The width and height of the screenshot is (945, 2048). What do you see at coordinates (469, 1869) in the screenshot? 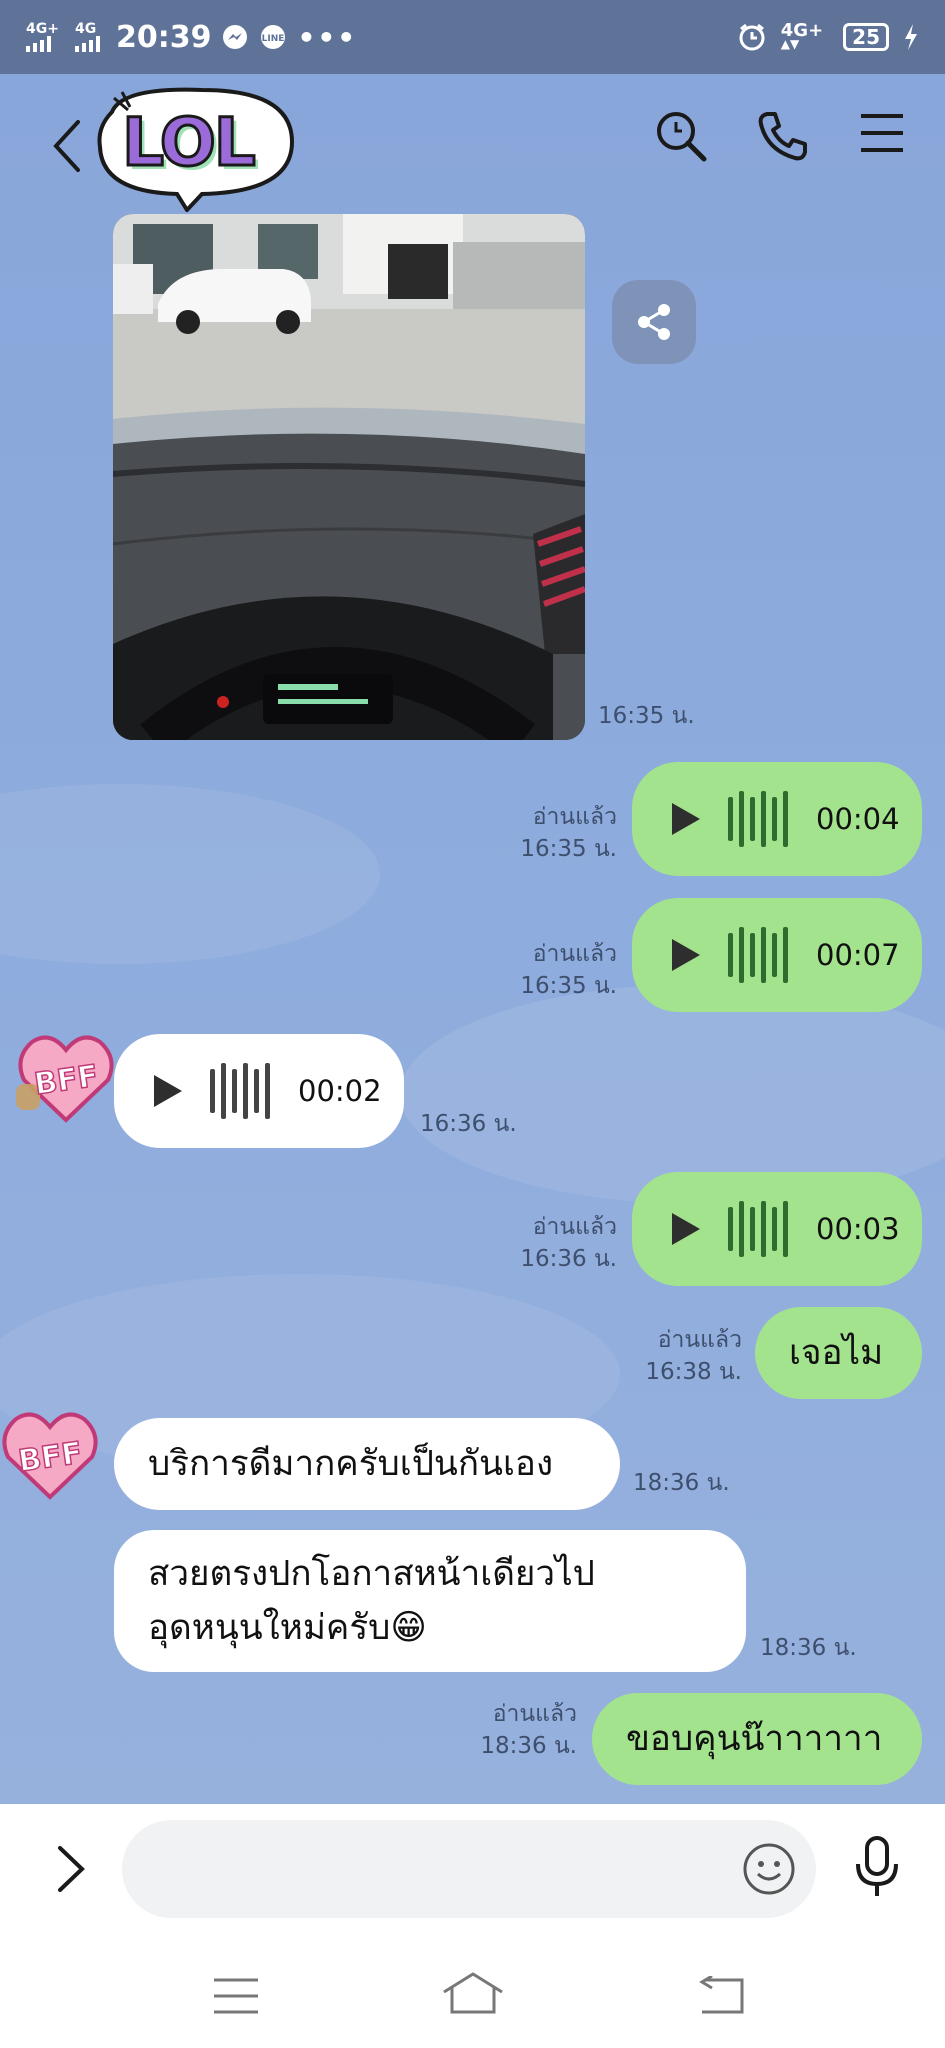
I see `message-input` at bounding box center [469, 1869].